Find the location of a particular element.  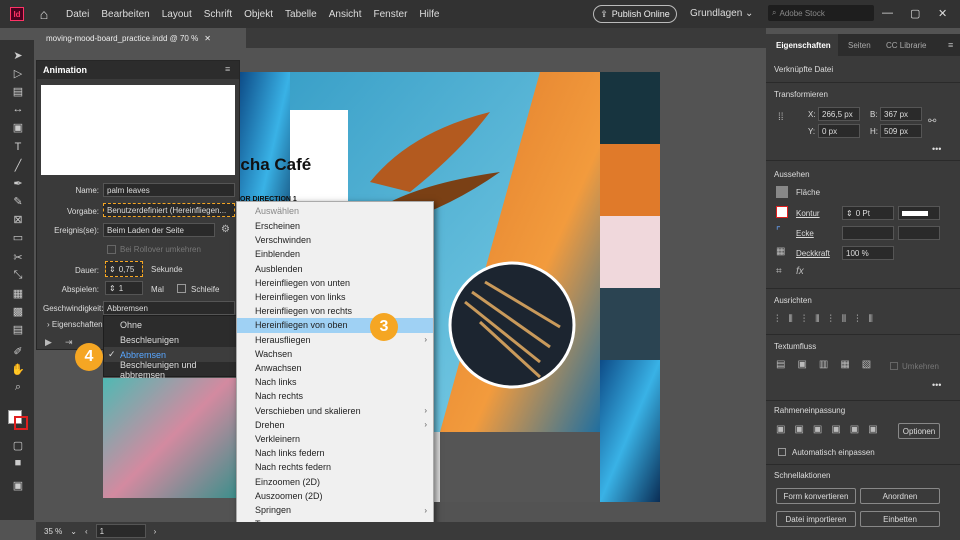

minimize-icon: — is located at coordinates (887, 13).